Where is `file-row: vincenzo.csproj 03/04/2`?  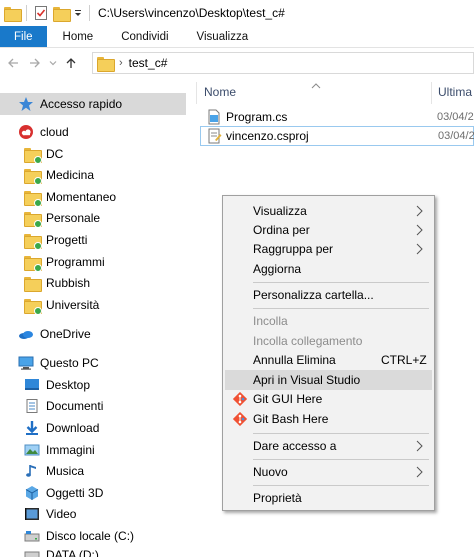 file-row: vincenzo.csproj 03/04/2 is located at coordinates (337, 136).